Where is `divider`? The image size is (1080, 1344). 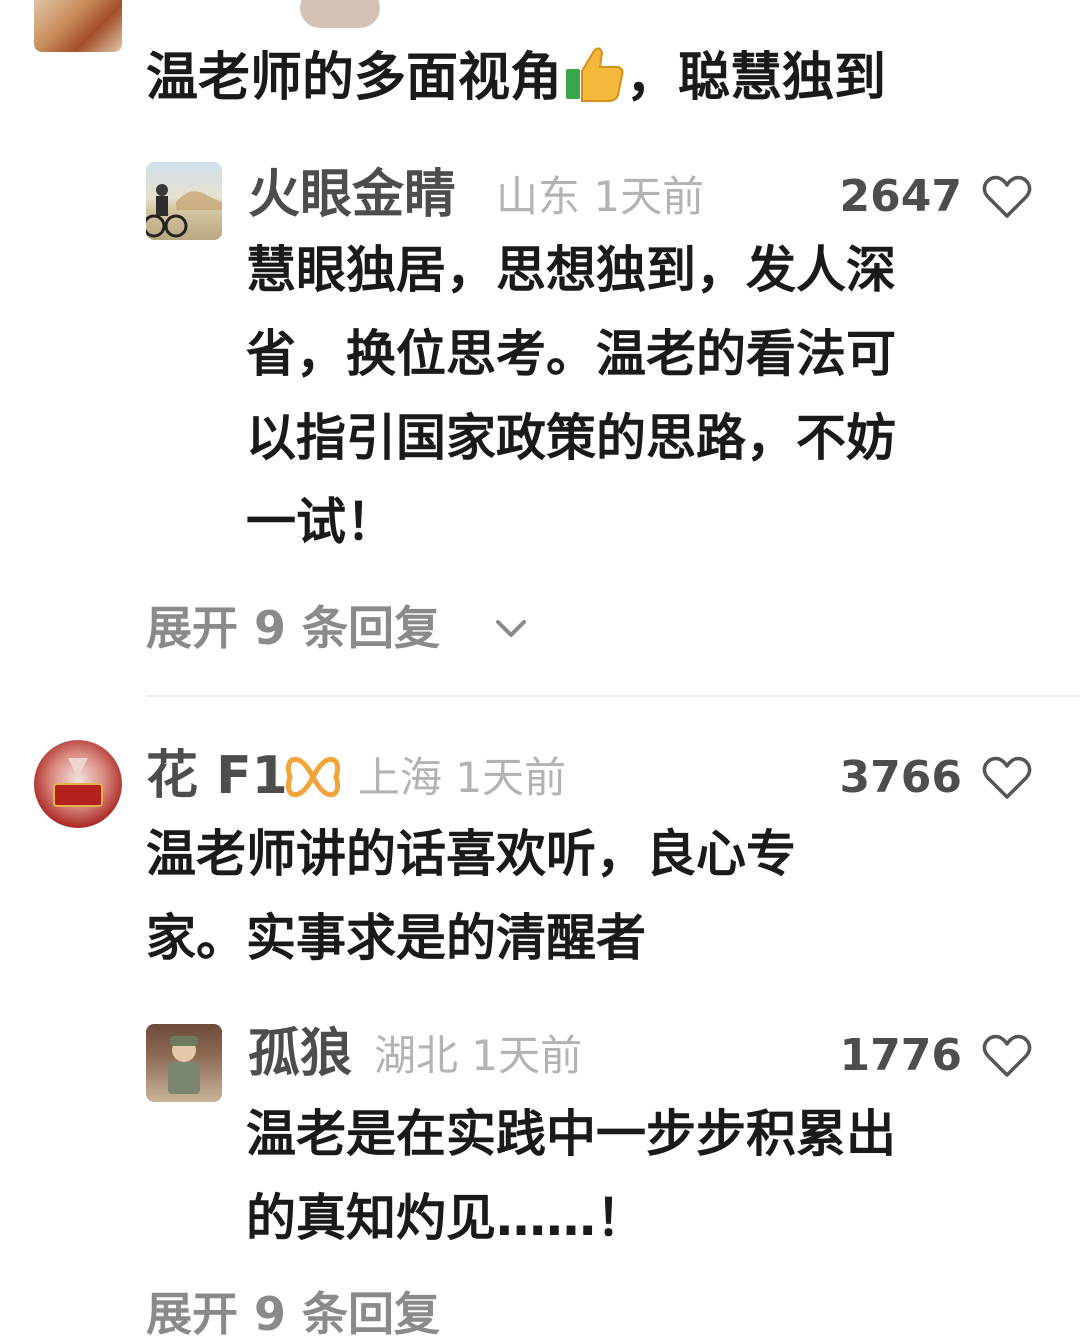
divider is located at coordinates (613, 696).